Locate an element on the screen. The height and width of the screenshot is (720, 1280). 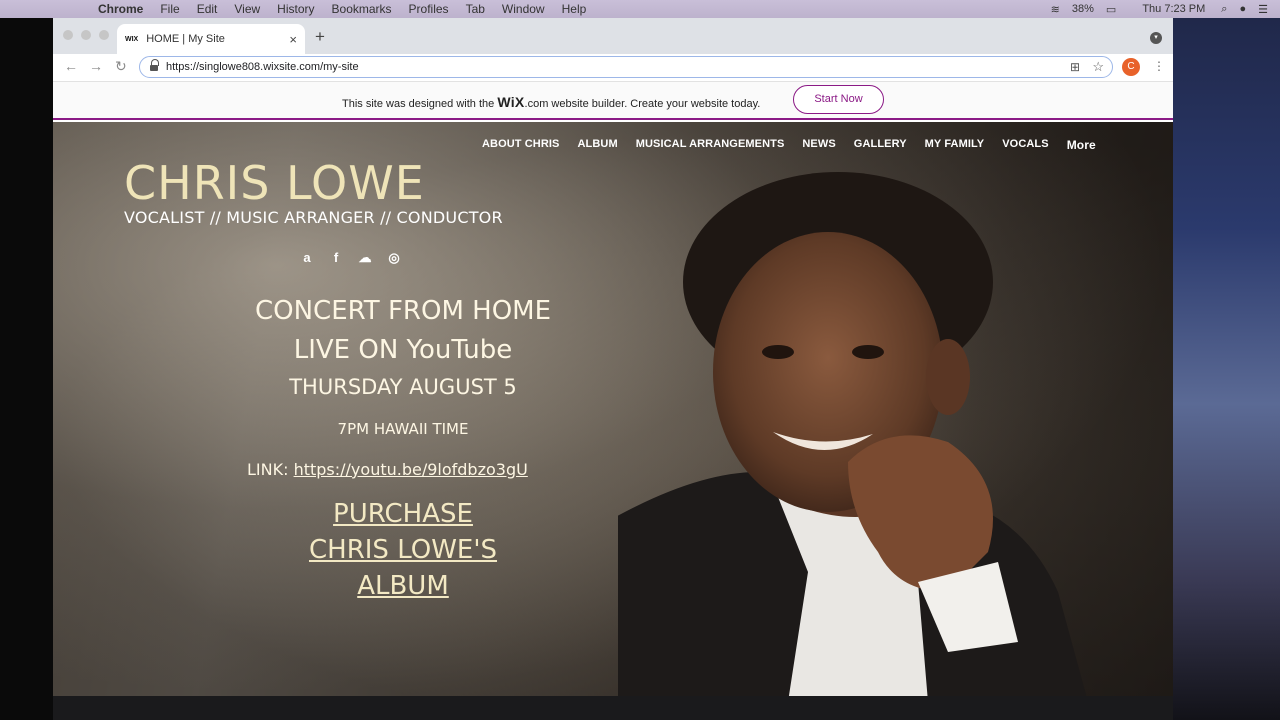
start-now-button: Start Now is located at coordinates (838, 99).